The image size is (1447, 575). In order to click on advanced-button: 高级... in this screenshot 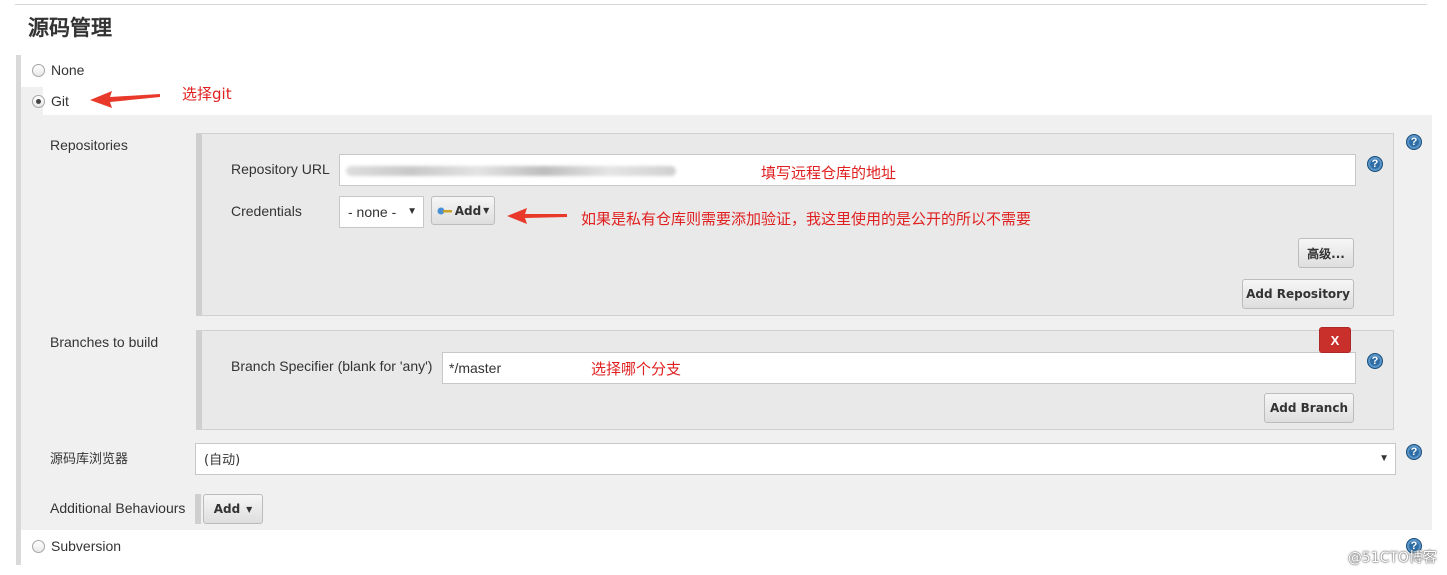, I will do `click(1326, 253)`.